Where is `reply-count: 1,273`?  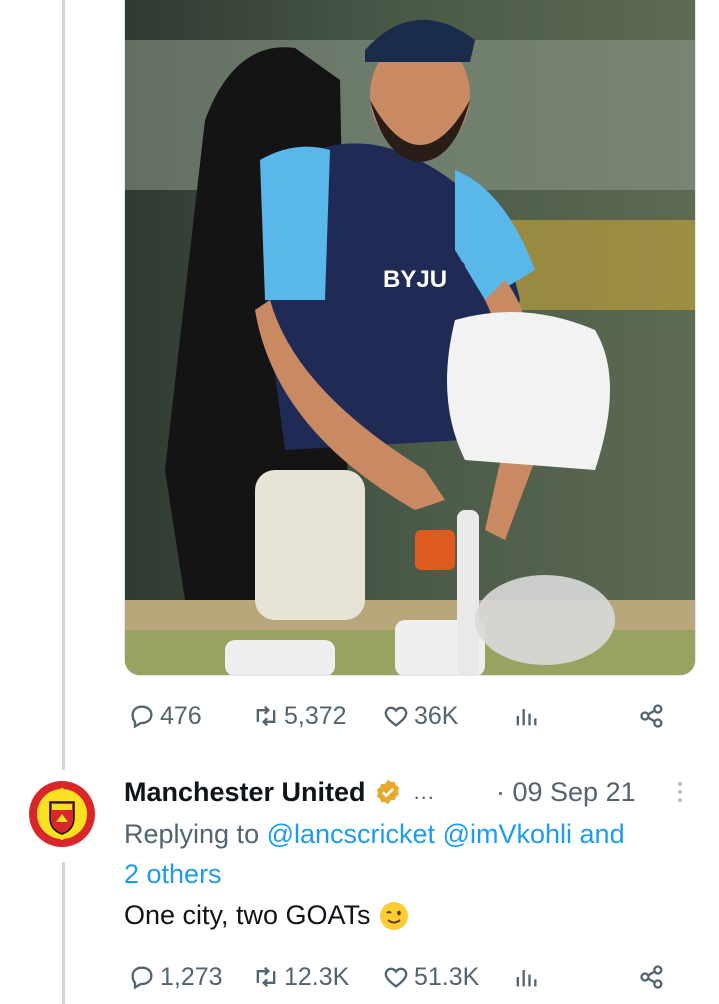 reply-count: 1,273 is located at coordinates (191, 976).